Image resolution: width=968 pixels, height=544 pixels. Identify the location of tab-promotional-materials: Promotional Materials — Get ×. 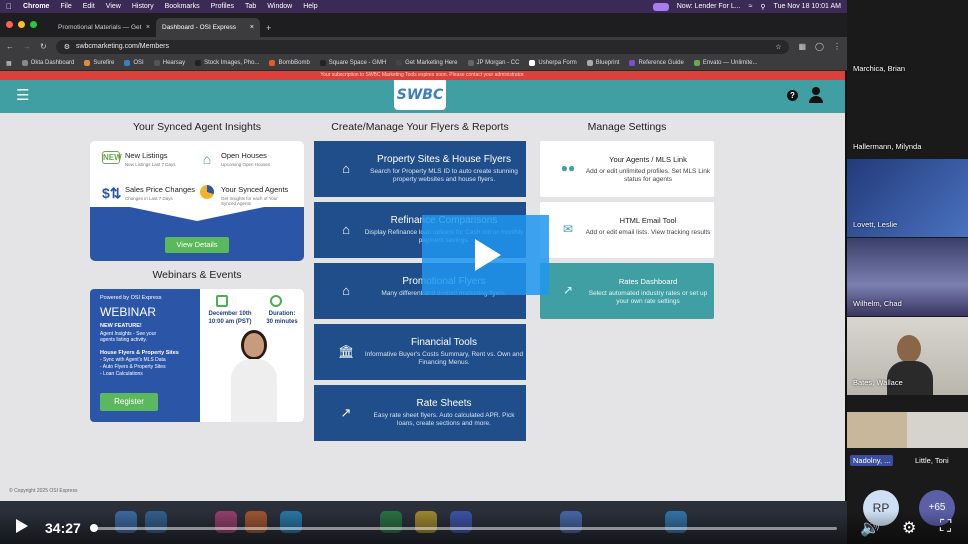
(104, 27).